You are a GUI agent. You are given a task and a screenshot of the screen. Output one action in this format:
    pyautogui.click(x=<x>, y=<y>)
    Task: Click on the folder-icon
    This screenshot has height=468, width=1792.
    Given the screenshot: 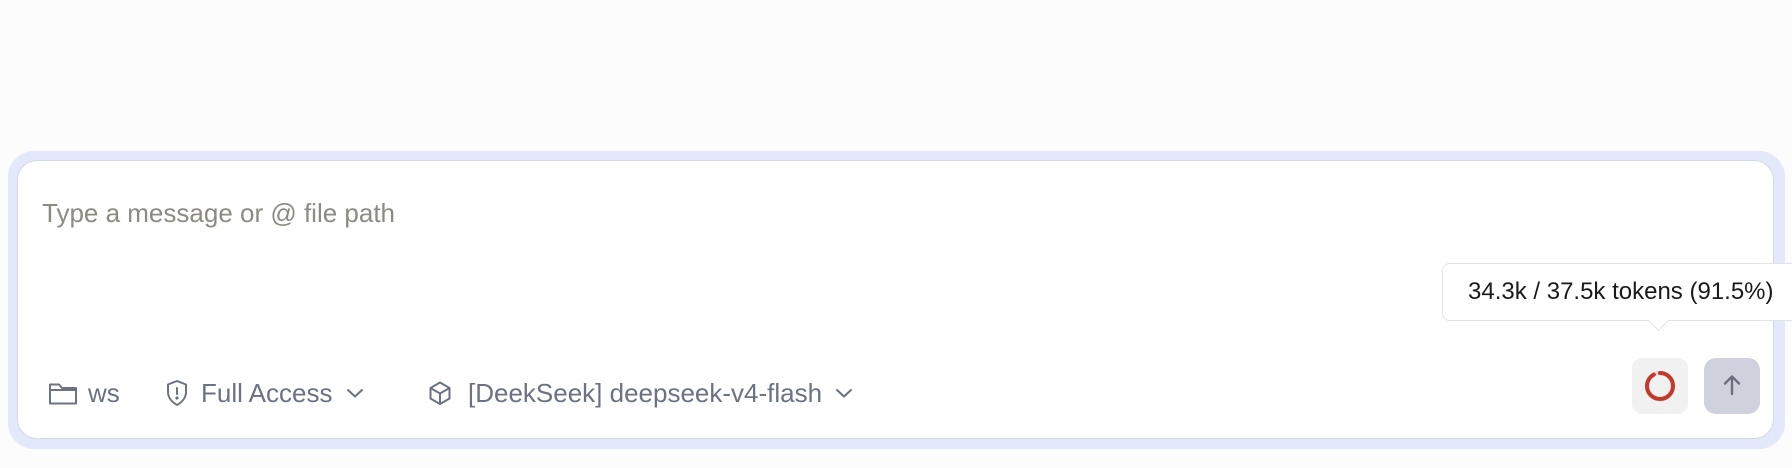 What is the action you would take?
    pyautogui.click(x=63, y=393)
    